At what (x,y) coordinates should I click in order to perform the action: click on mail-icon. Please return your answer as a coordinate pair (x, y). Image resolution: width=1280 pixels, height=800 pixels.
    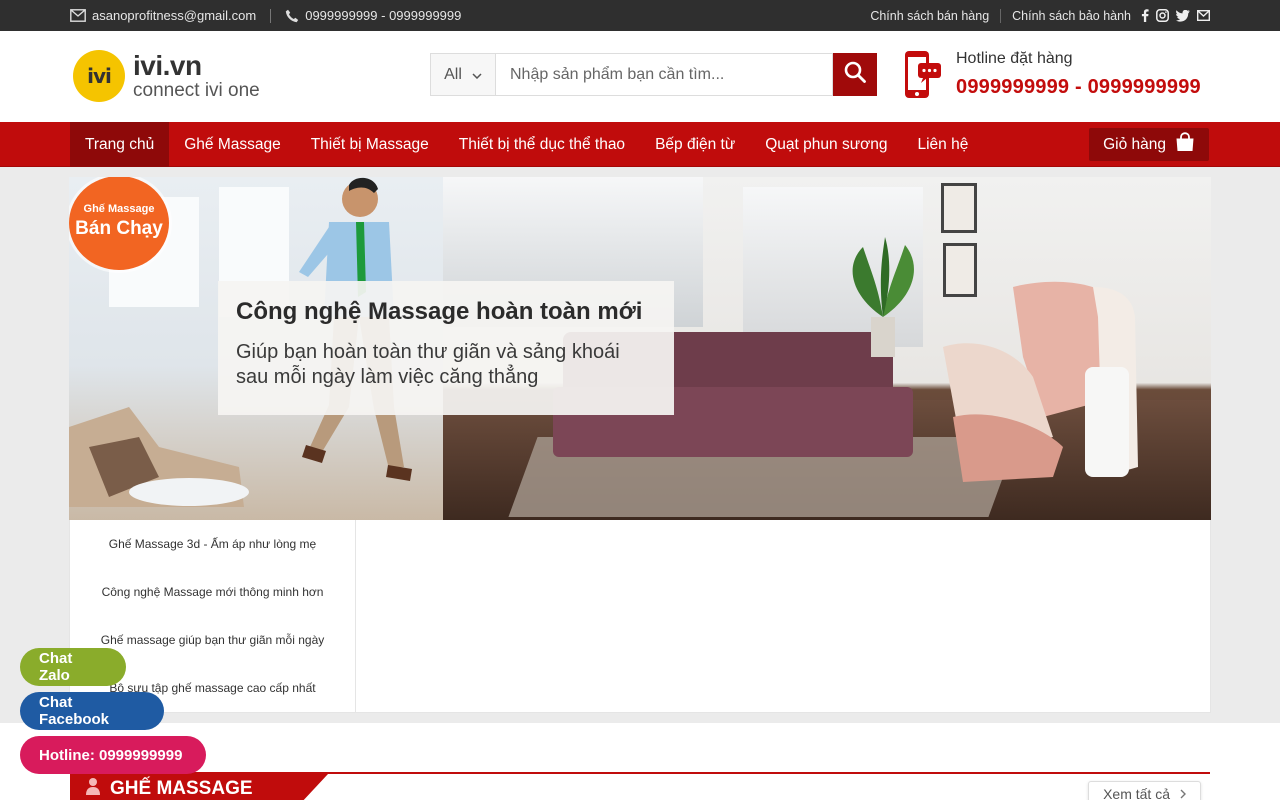
    Looking at the image, I should click on (1203, 15).